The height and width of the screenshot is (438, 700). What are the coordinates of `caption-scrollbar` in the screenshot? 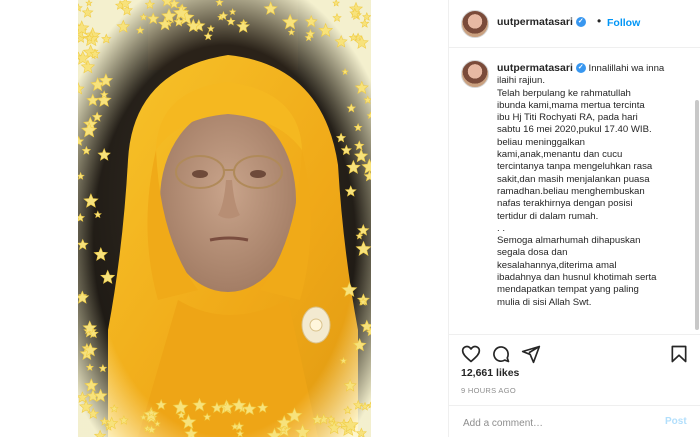 It's located at (697, 215).